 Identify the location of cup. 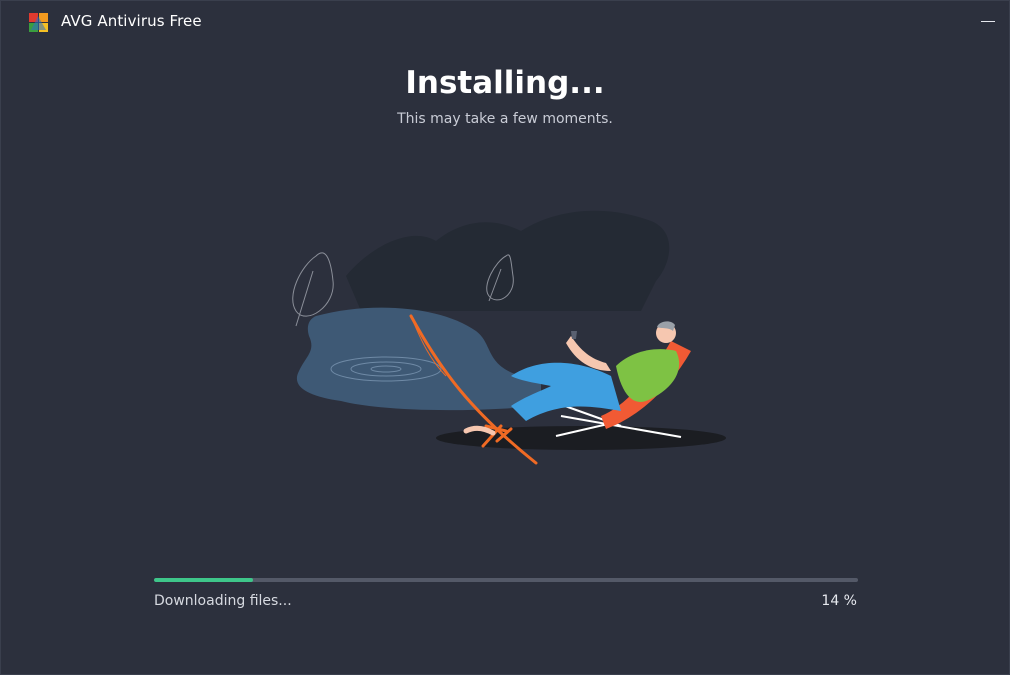
(574, 335).